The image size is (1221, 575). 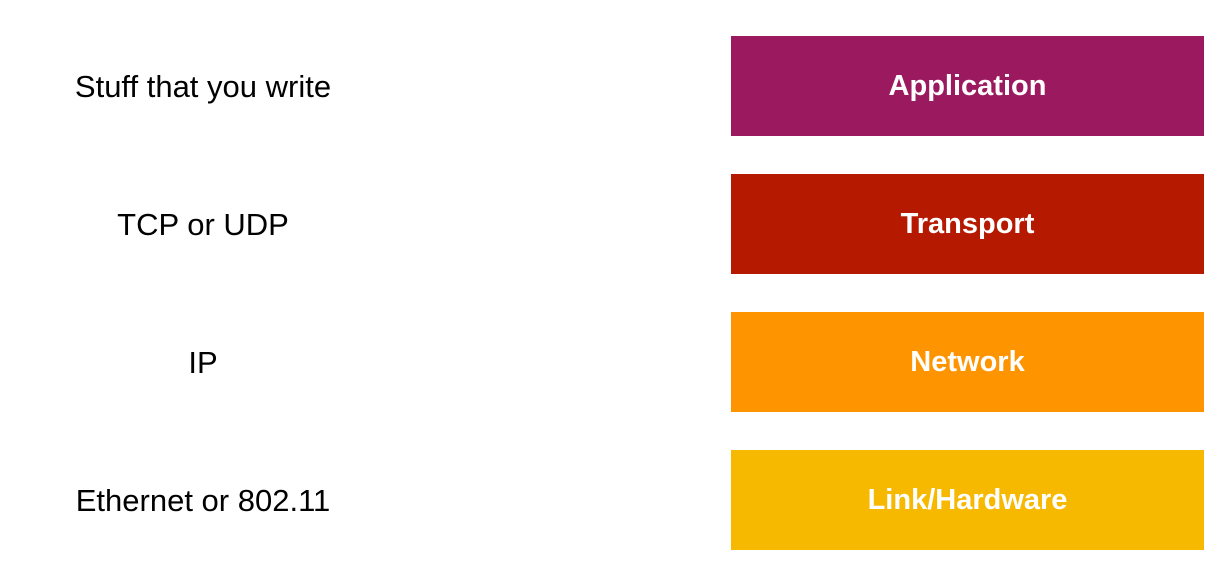 I want to click on layer-box-link-hardware: Link/Hardware, so click(x=967, y=500).